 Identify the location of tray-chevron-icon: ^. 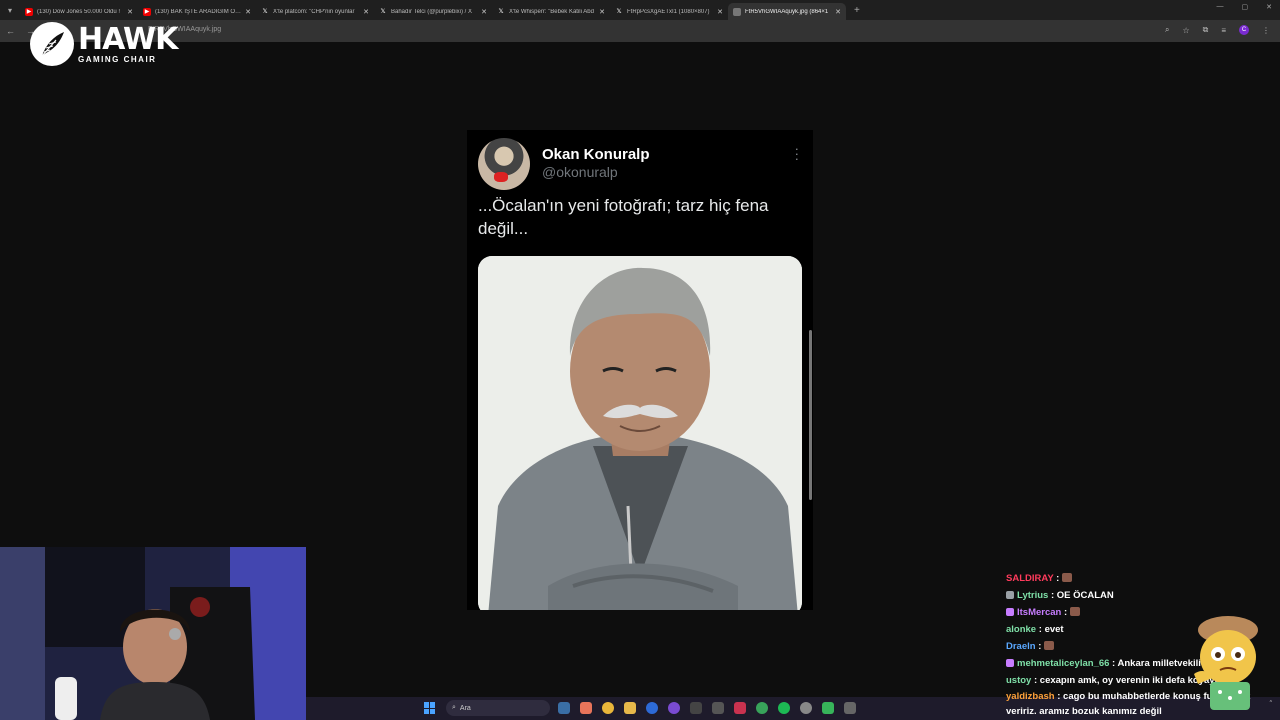
(1271, 703).